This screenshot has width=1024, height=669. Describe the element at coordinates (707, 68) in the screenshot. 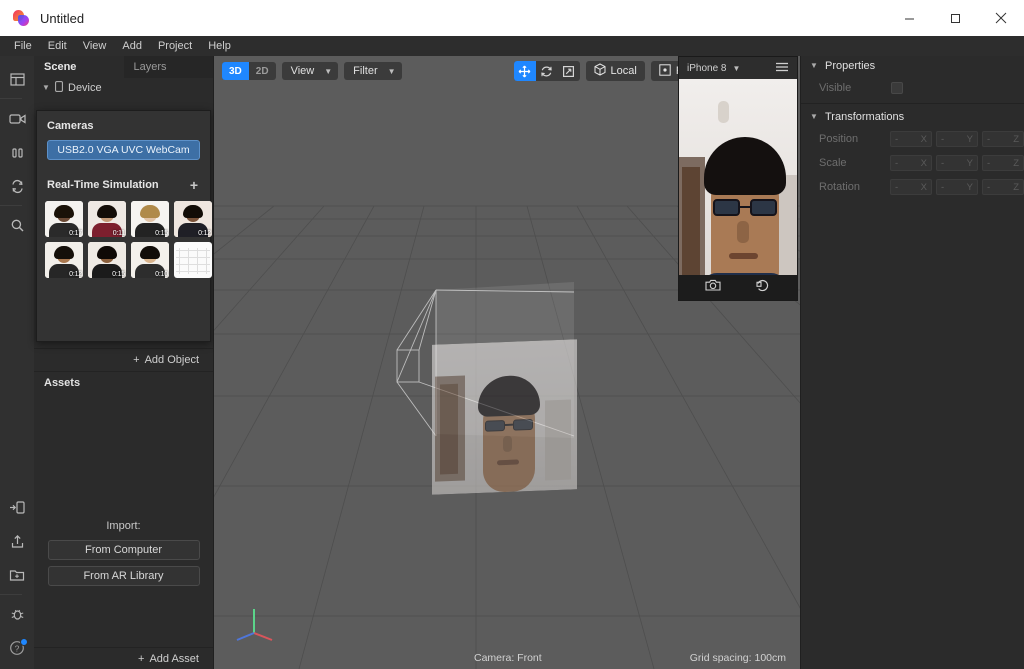

I see `device-name-label: iPhone 8` at that location.